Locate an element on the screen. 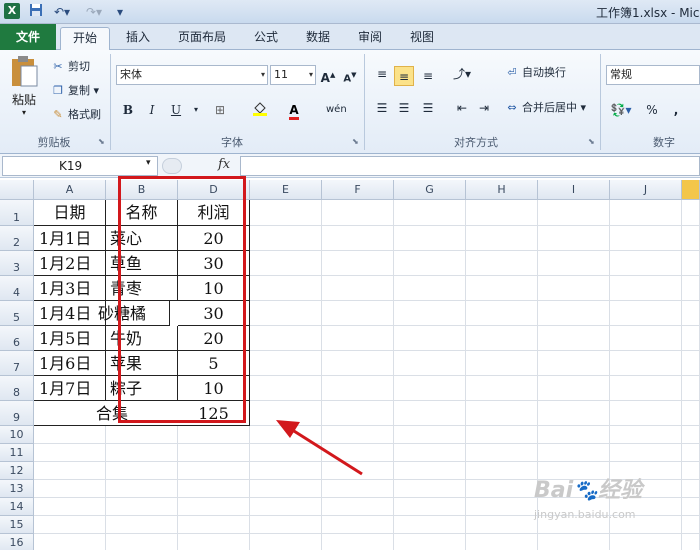  row-header: 16 is located at coordinates (17, 542).